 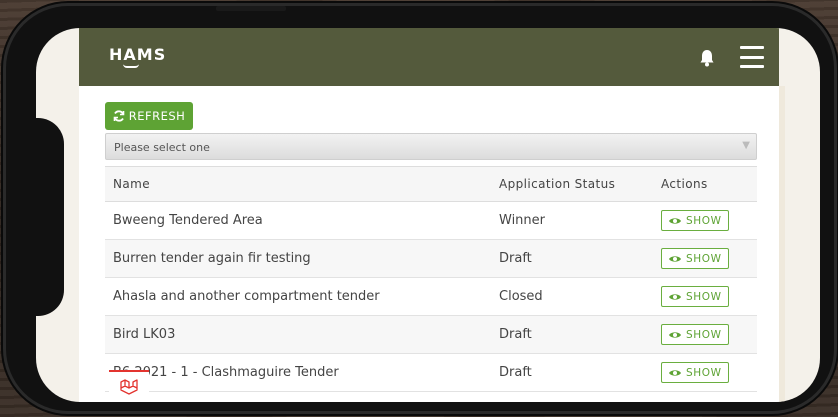 I want to click on volume-button, so click(x=251, y=8).